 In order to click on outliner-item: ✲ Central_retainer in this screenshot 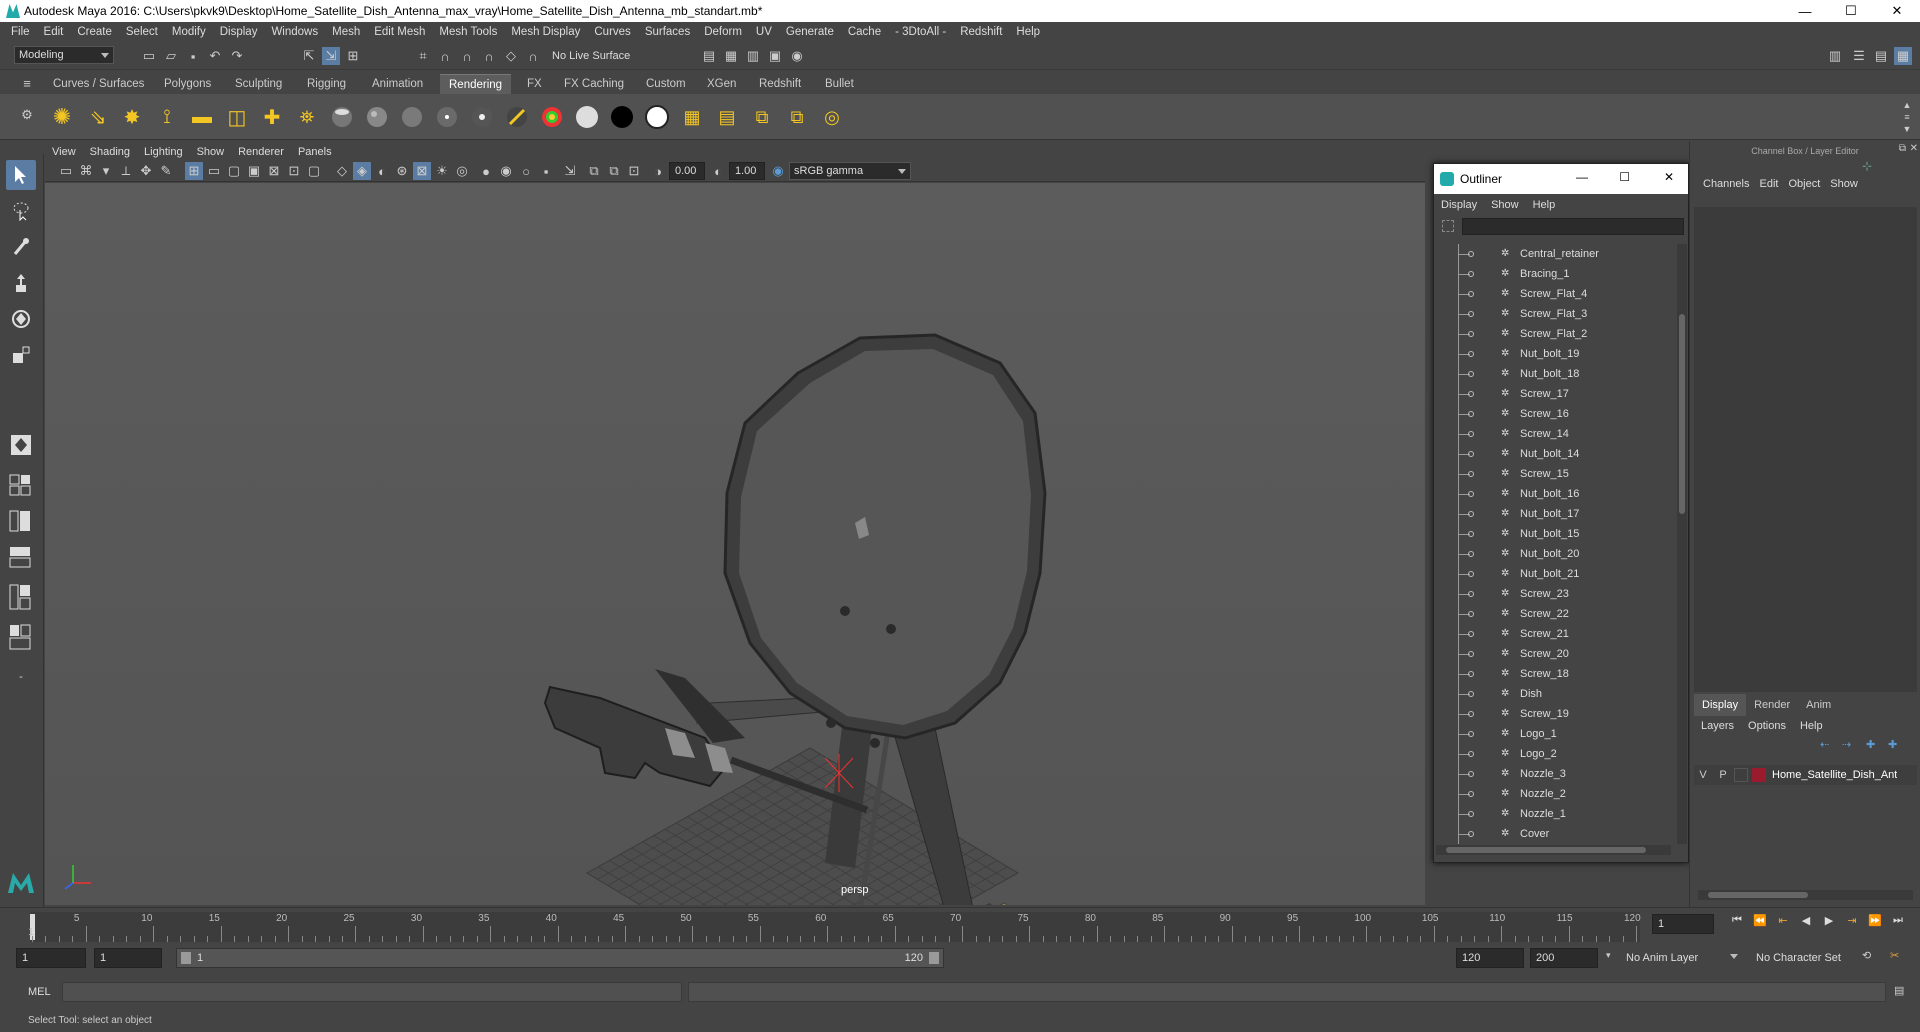, I will do `click(1554, 254)`.